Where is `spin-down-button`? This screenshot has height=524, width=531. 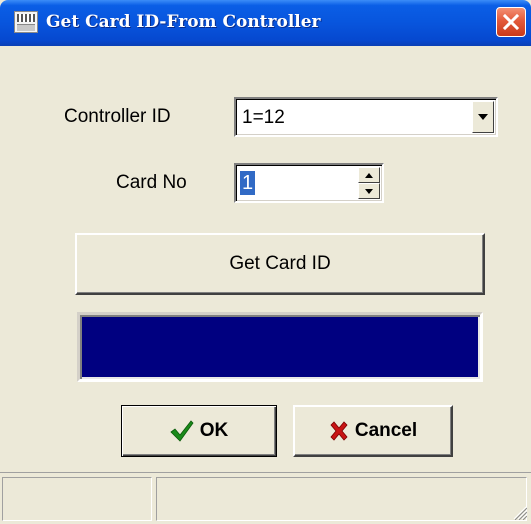 spin-down-button is located at coordinates (369, 191).